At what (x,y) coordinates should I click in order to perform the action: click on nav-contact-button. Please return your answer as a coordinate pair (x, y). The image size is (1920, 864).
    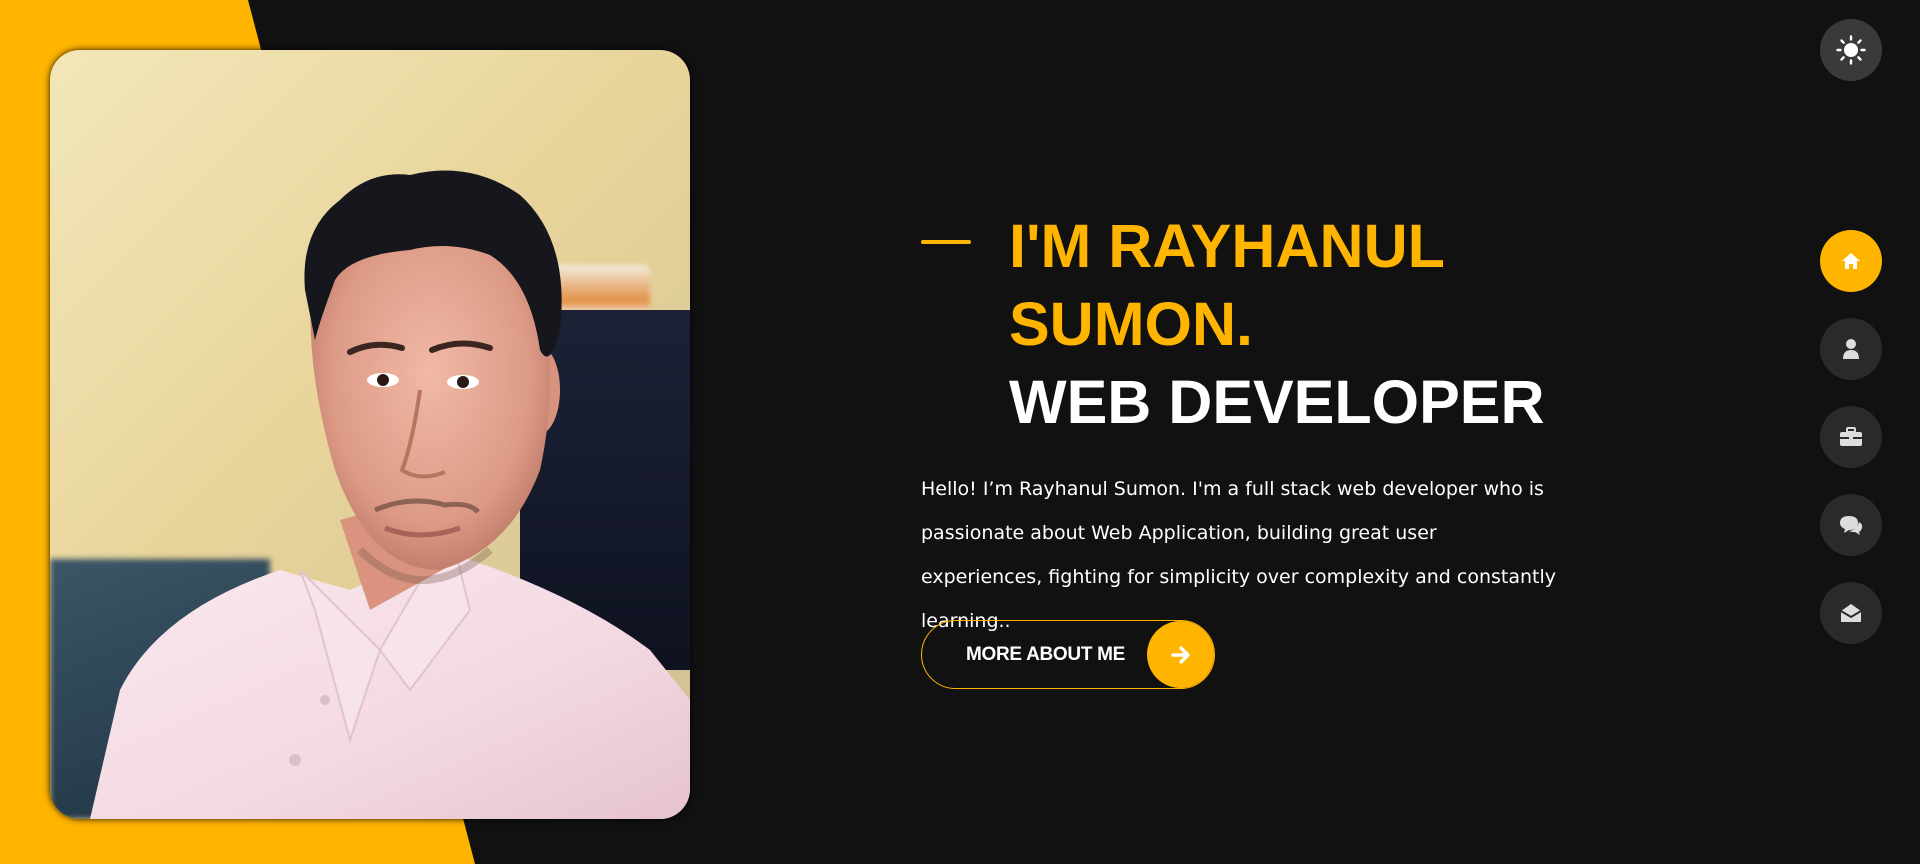
    Looking at the image, I should click on (1851, 613).